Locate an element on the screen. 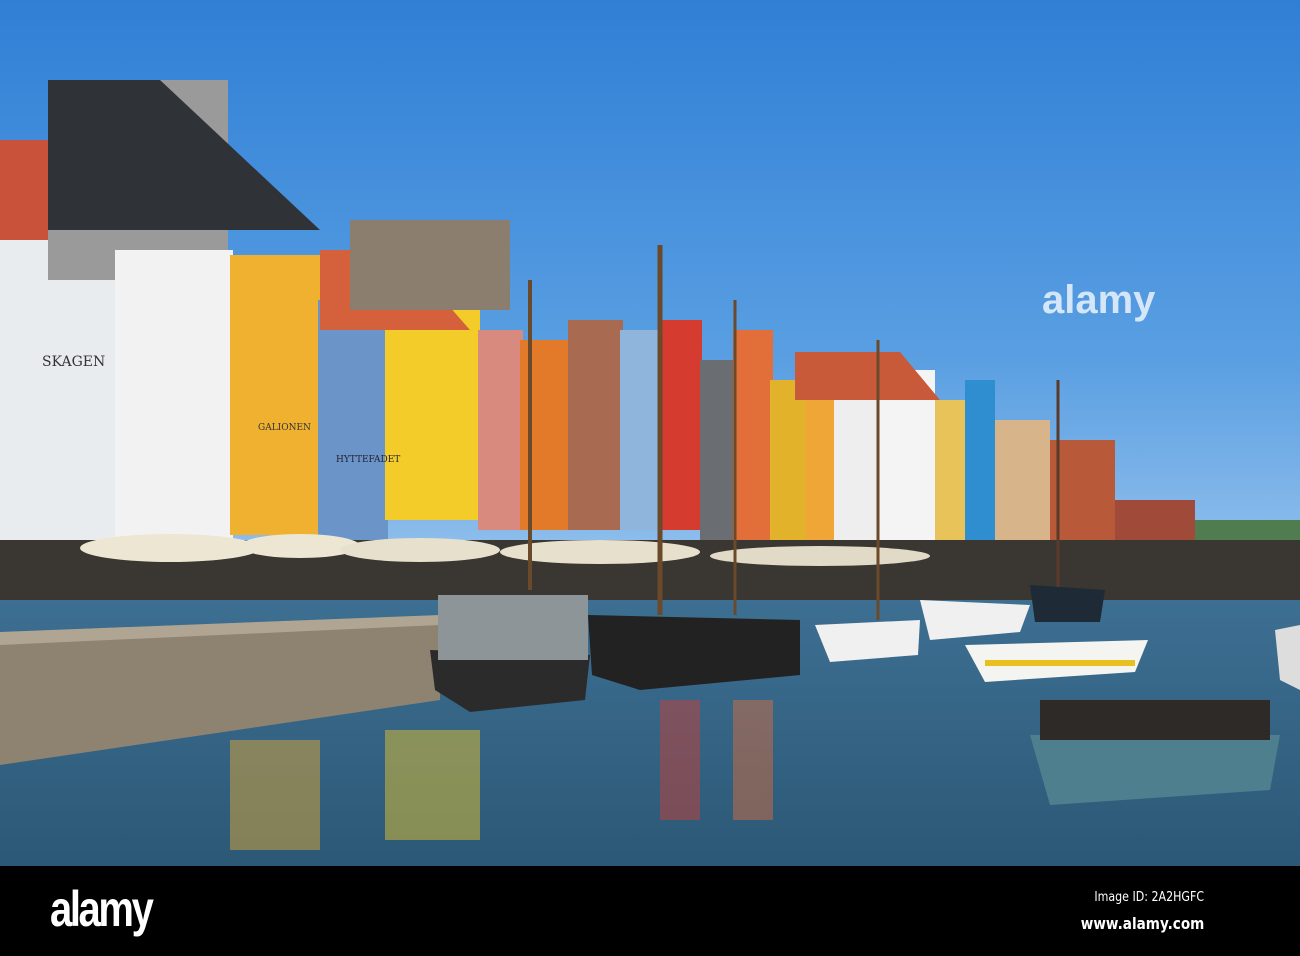 This screenshot has height=956, width=1300. footer-bar: alamy Image ID: 2A2HGFC www.alamy.com is located at coordinates (650, 911).